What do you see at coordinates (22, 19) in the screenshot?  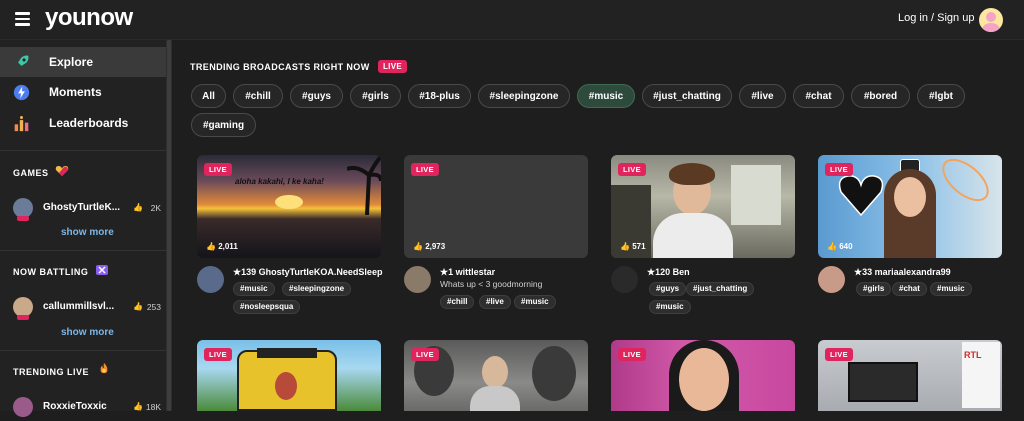 I see `hamburger-menu-icon` at bounding box center [22, 19].